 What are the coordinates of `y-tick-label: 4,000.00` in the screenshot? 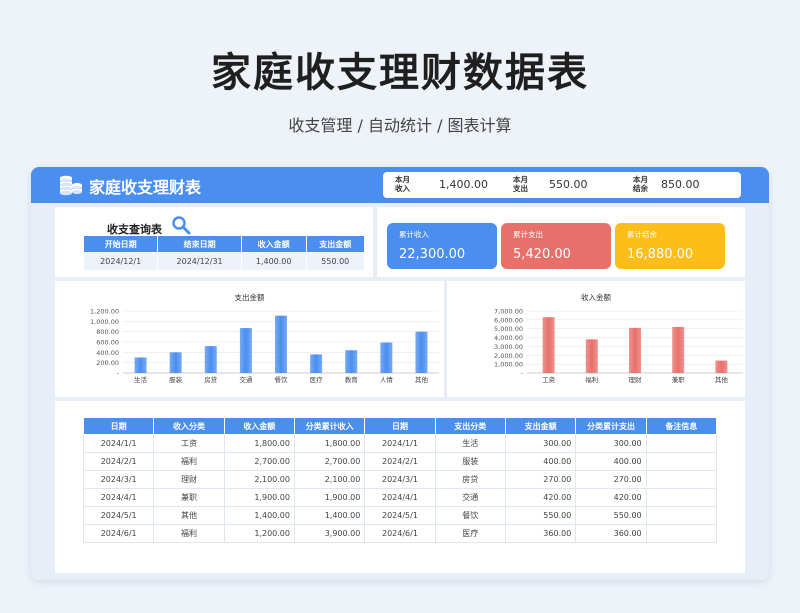 It's located at (508, 338).